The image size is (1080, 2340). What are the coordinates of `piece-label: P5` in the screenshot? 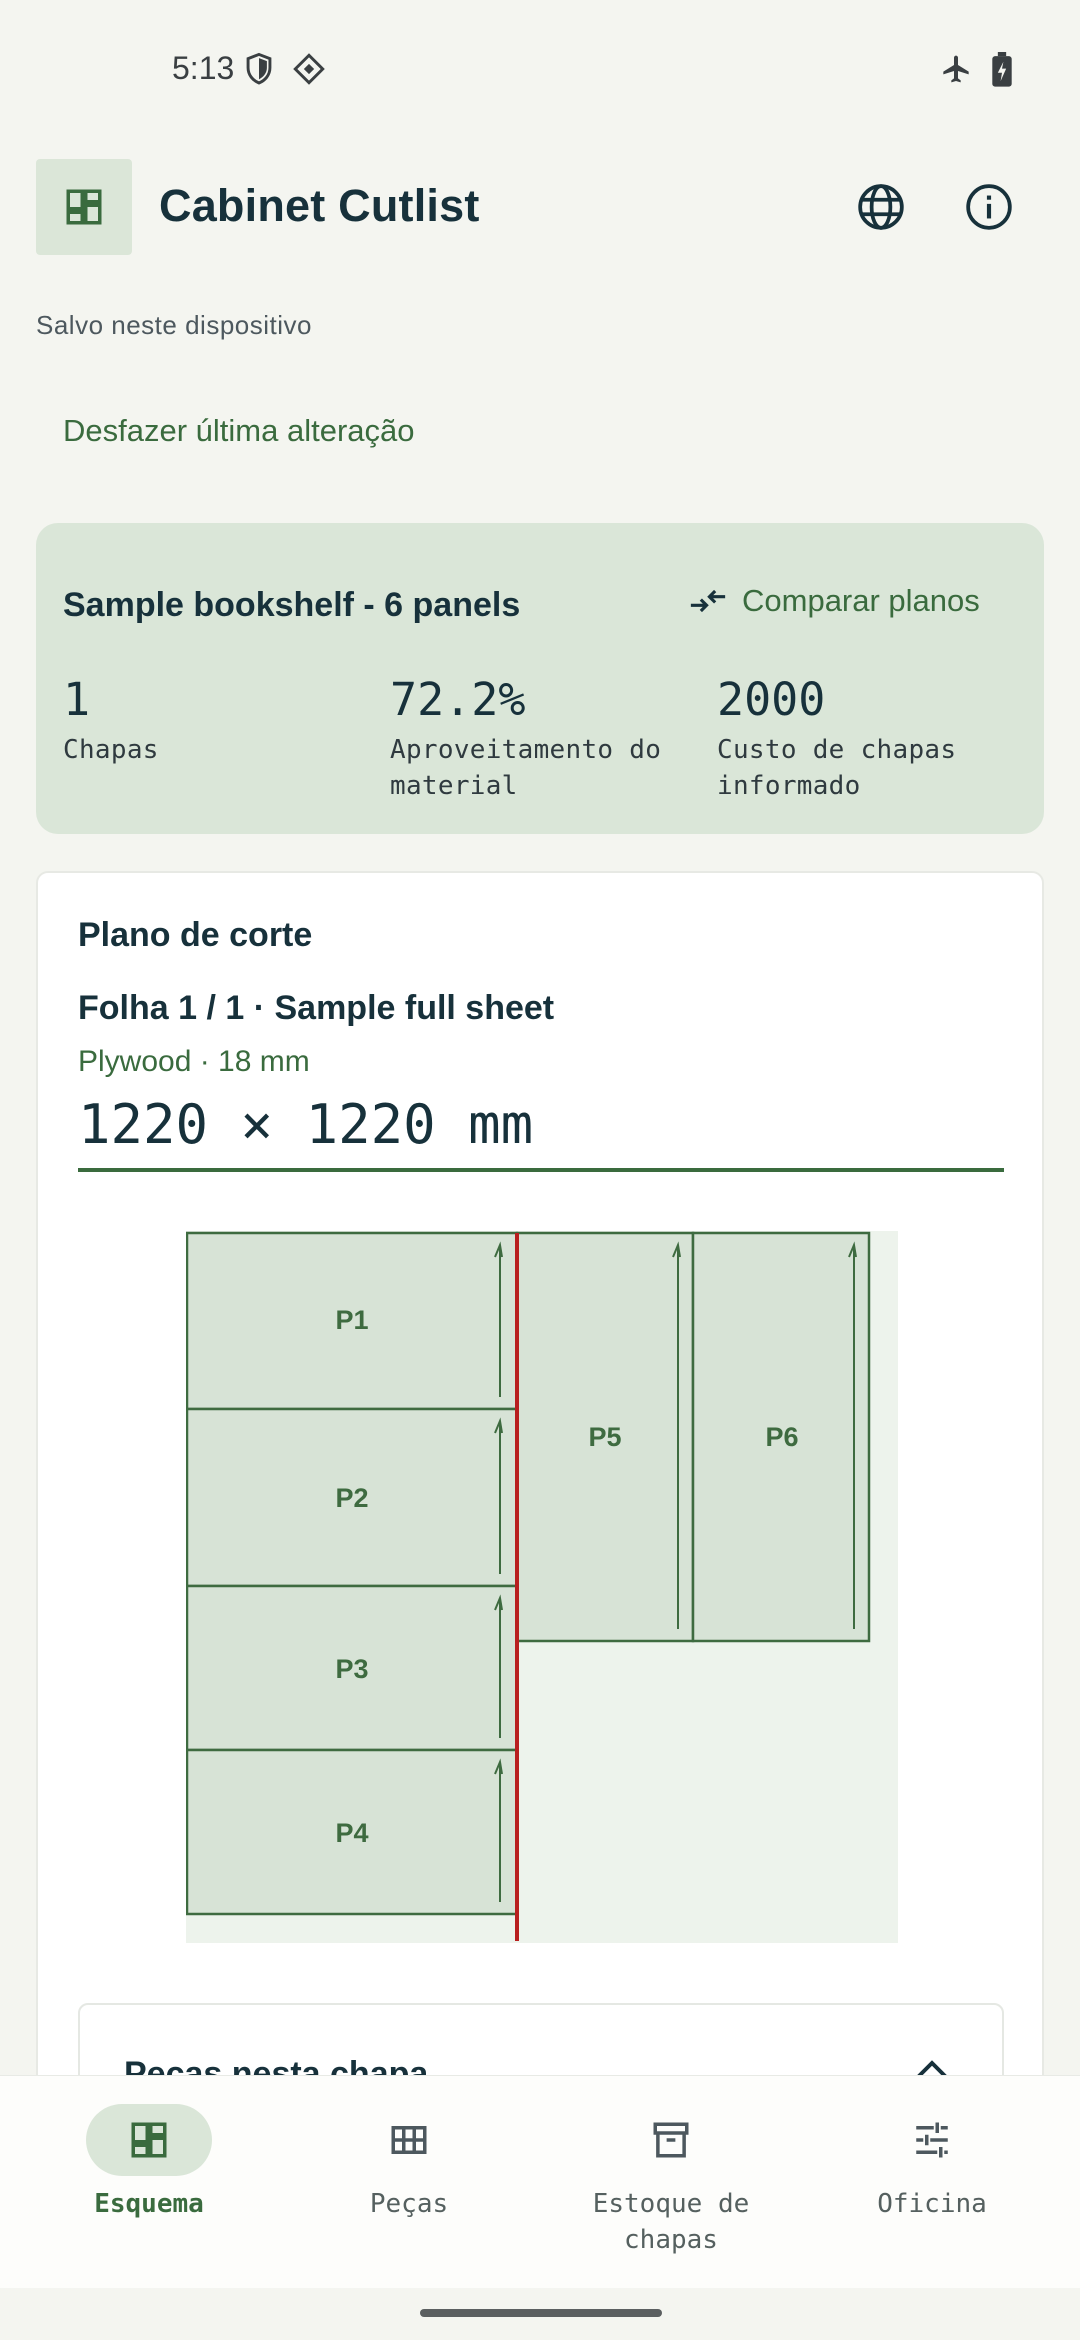 It's located at (604, 1437).